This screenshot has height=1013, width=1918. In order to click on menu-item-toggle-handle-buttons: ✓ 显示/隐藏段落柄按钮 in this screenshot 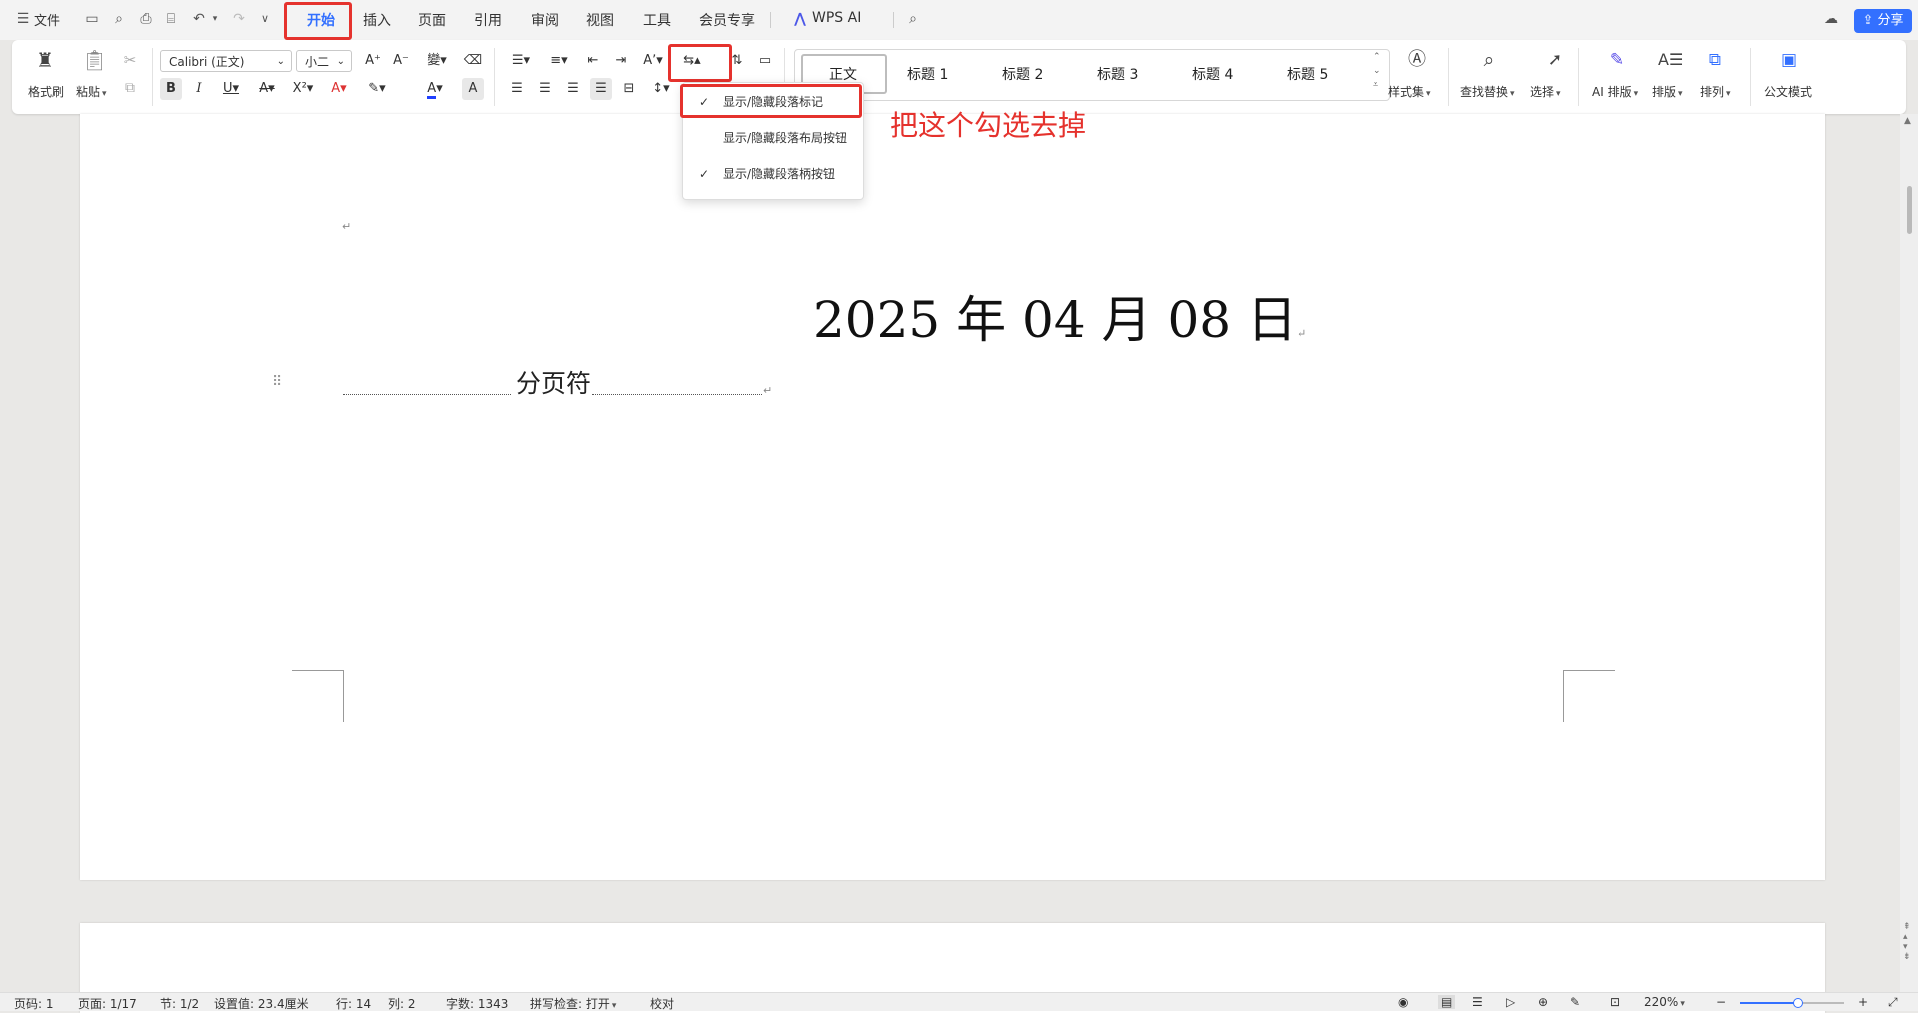, I will do `click(773, 174)`.